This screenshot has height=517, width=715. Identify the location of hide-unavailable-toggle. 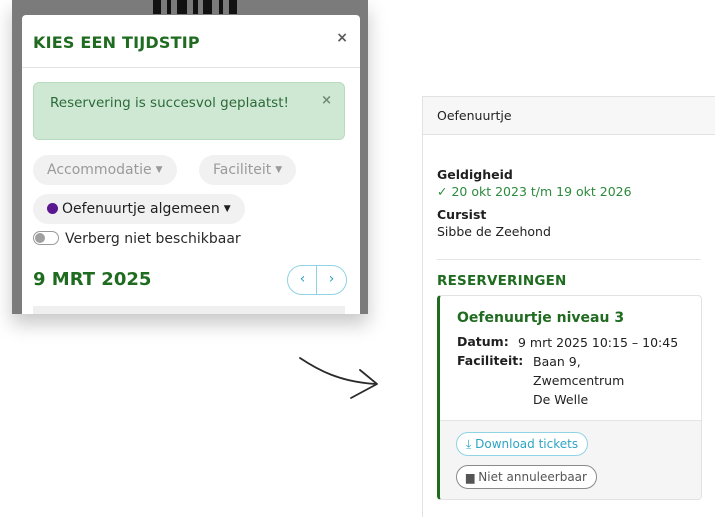
(46, 238).